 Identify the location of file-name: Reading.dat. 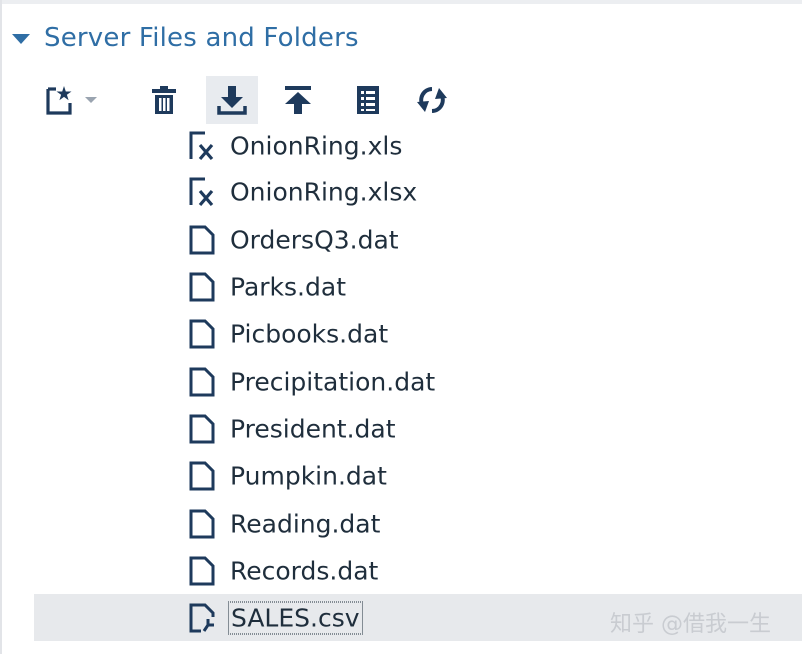
(305, 523).